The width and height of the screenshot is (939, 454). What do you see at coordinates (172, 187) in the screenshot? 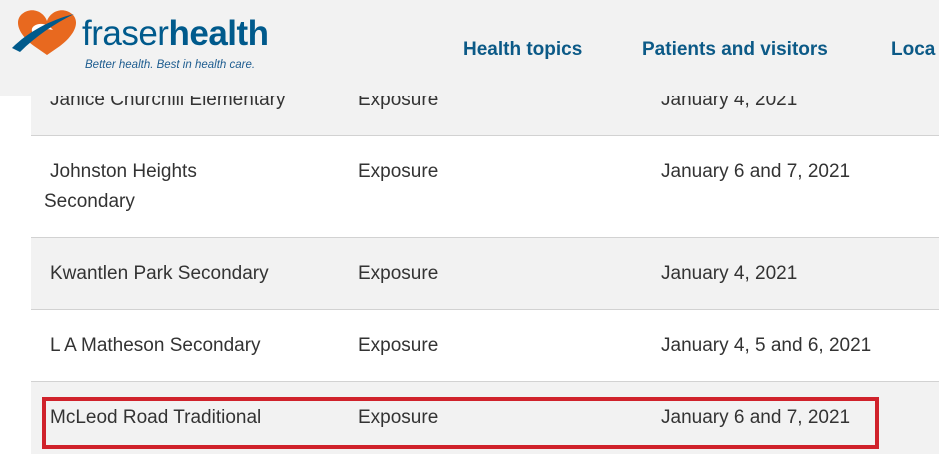
I see `school-name: Johnston Heights Secondary` at bounding box center [172, 187].